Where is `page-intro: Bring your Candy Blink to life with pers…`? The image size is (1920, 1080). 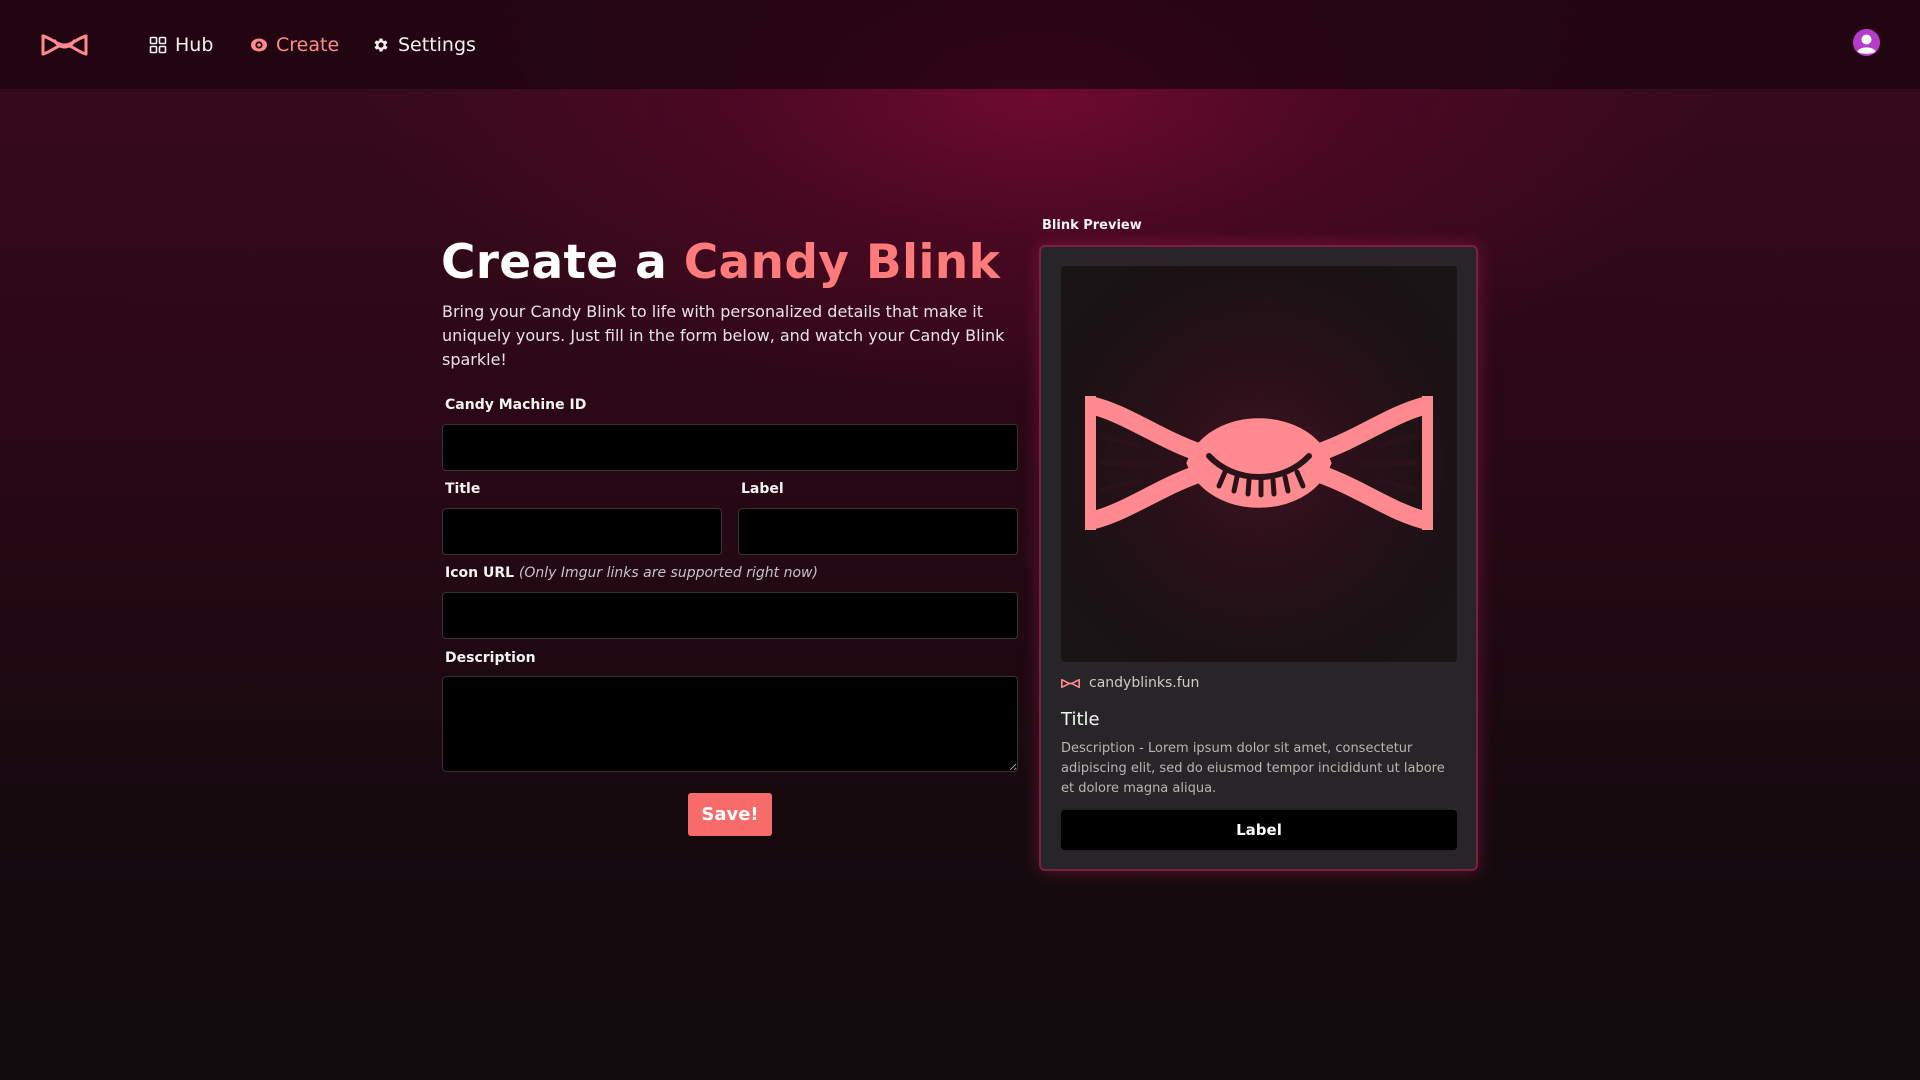
page-intro: Bring your Candy Blink to life with pers… is located at coordinates (723, 335).